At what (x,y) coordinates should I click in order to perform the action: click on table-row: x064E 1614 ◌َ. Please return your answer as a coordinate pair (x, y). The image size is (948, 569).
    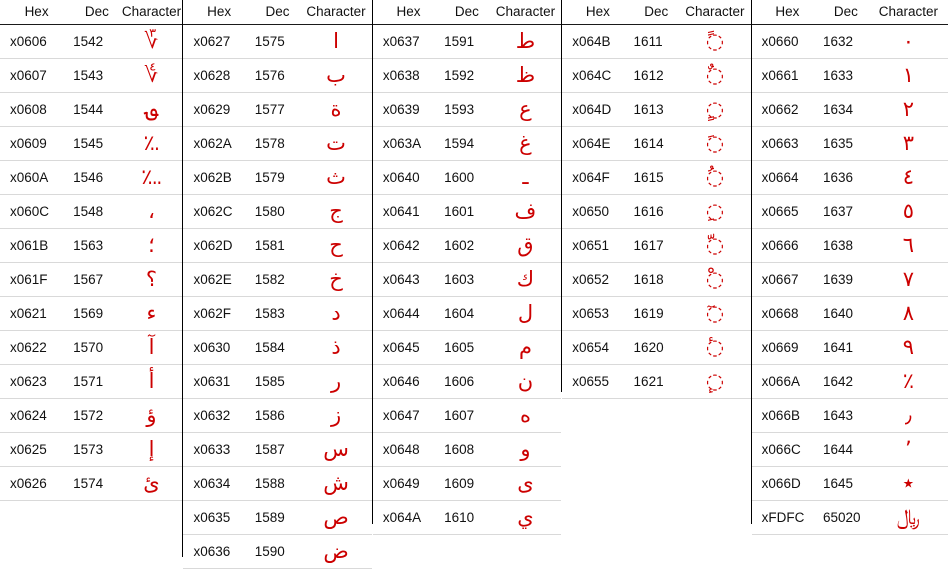
    Looking at the image, I should click on (656, 143).